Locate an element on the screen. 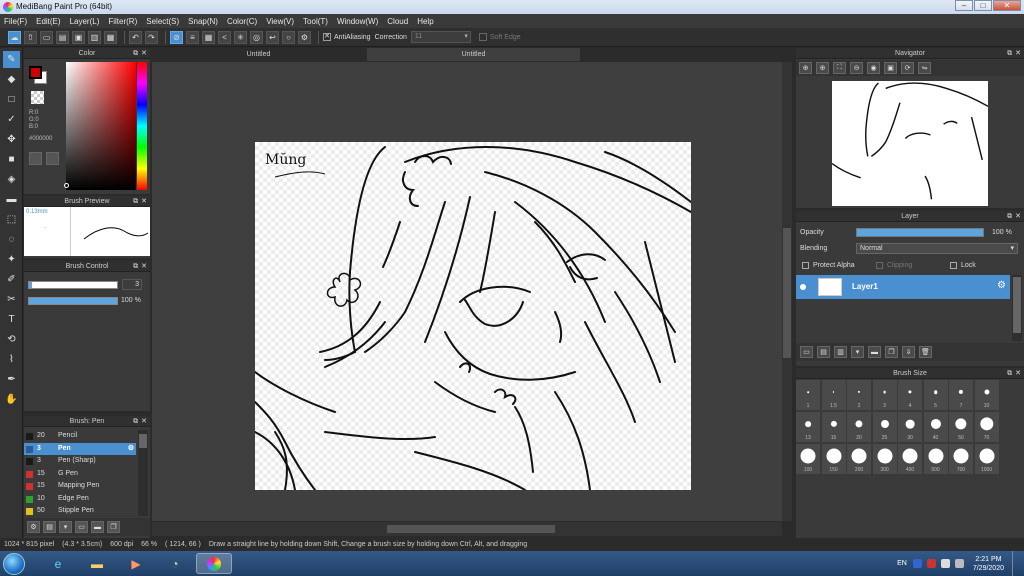 The image size is (1024, 576). snap-parallel-icon: ≡ is located at coordinates (192, 37).